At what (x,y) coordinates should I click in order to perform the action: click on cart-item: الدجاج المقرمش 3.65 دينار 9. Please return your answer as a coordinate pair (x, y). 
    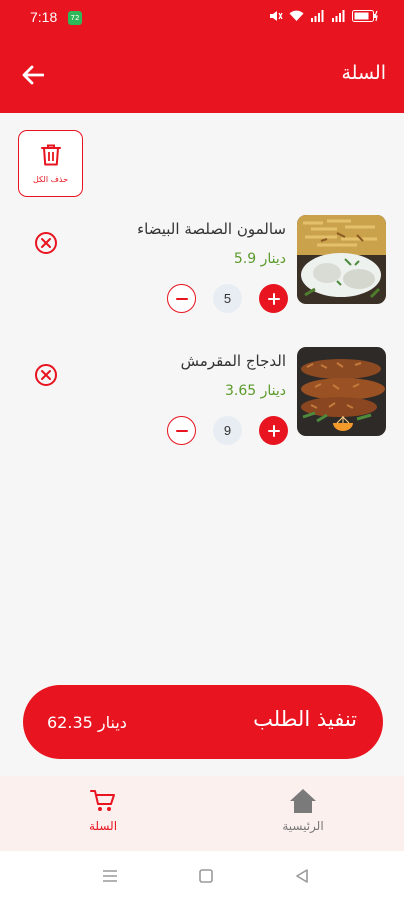
    Looking at the image, I should click on (202, 395).